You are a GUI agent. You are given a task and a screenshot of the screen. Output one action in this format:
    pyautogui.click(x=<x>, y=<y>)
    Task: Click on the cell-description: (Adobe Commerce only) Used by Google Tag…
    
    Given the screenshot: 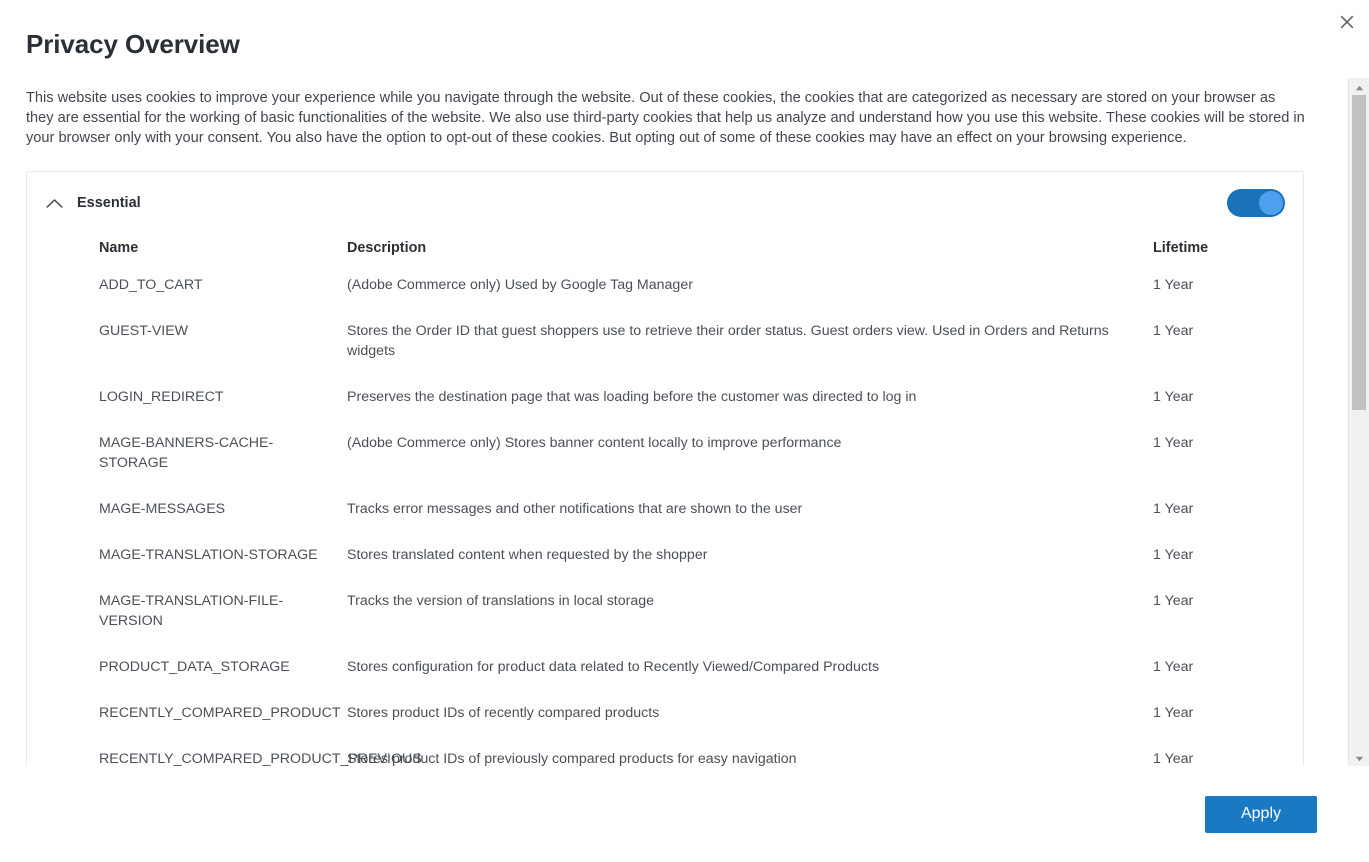 What is the action you would take?
    pyautogui.click(x=520, y=285)
    